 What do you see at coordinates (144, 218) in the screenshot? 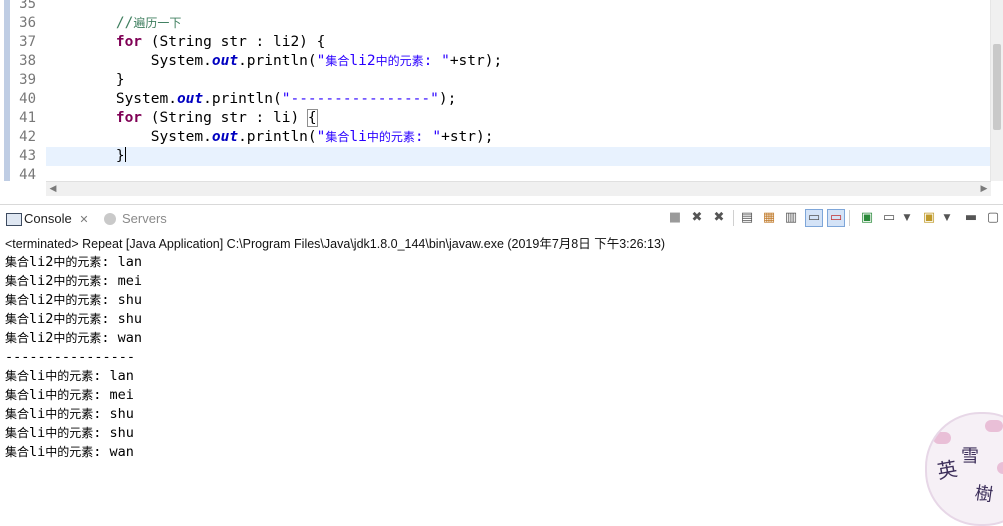
I see `tab-servers-label: Servers` at bounding box center [144, 218].